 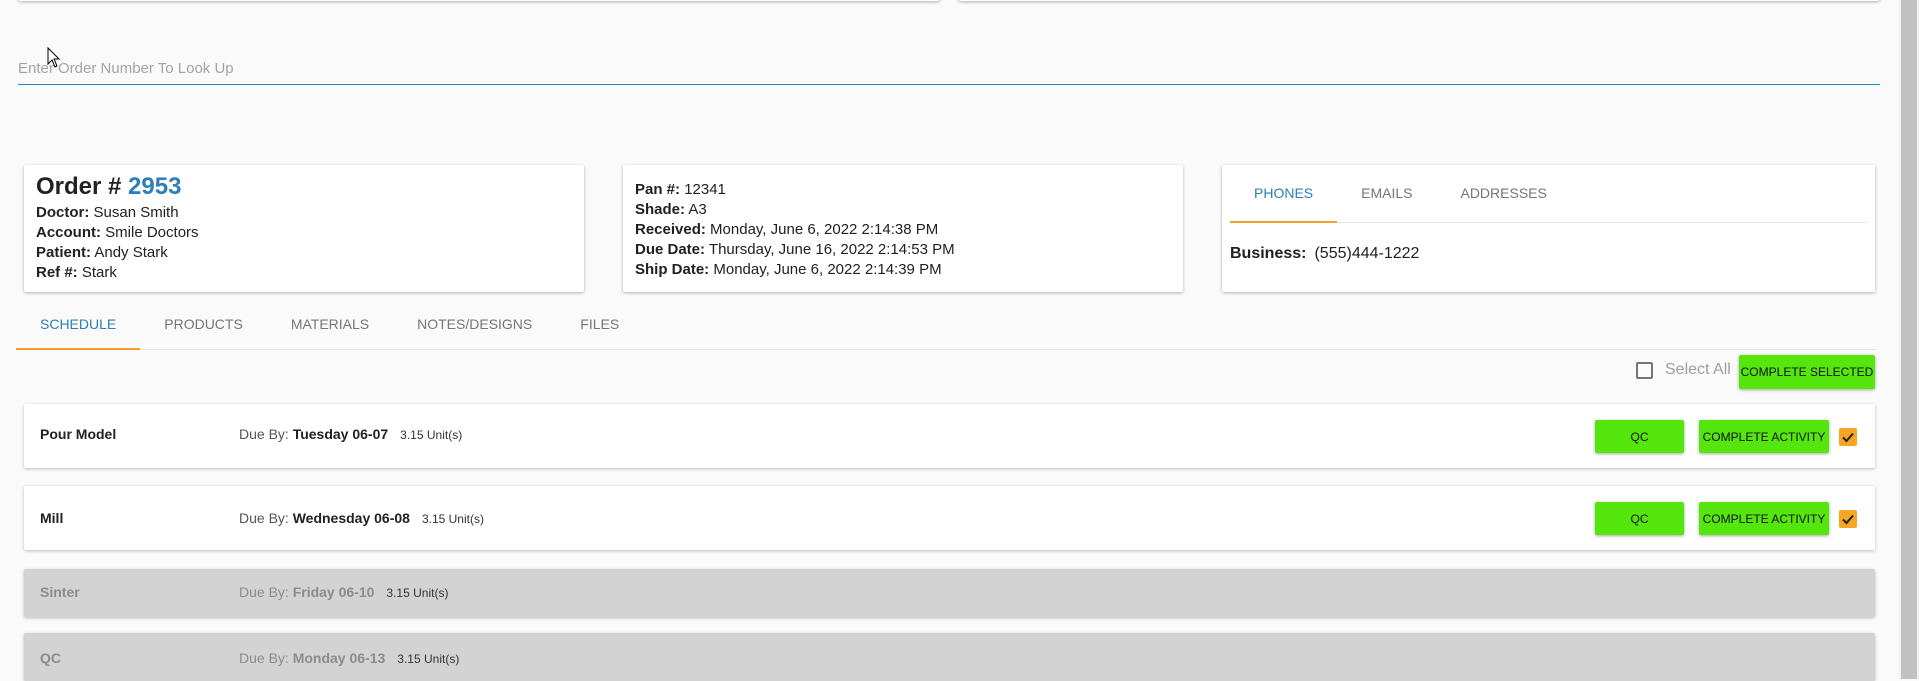 What do you see at coordinates (599, 326) in the screenshot?
I see `tab-files: FILES` at bounding box center [599, 326].